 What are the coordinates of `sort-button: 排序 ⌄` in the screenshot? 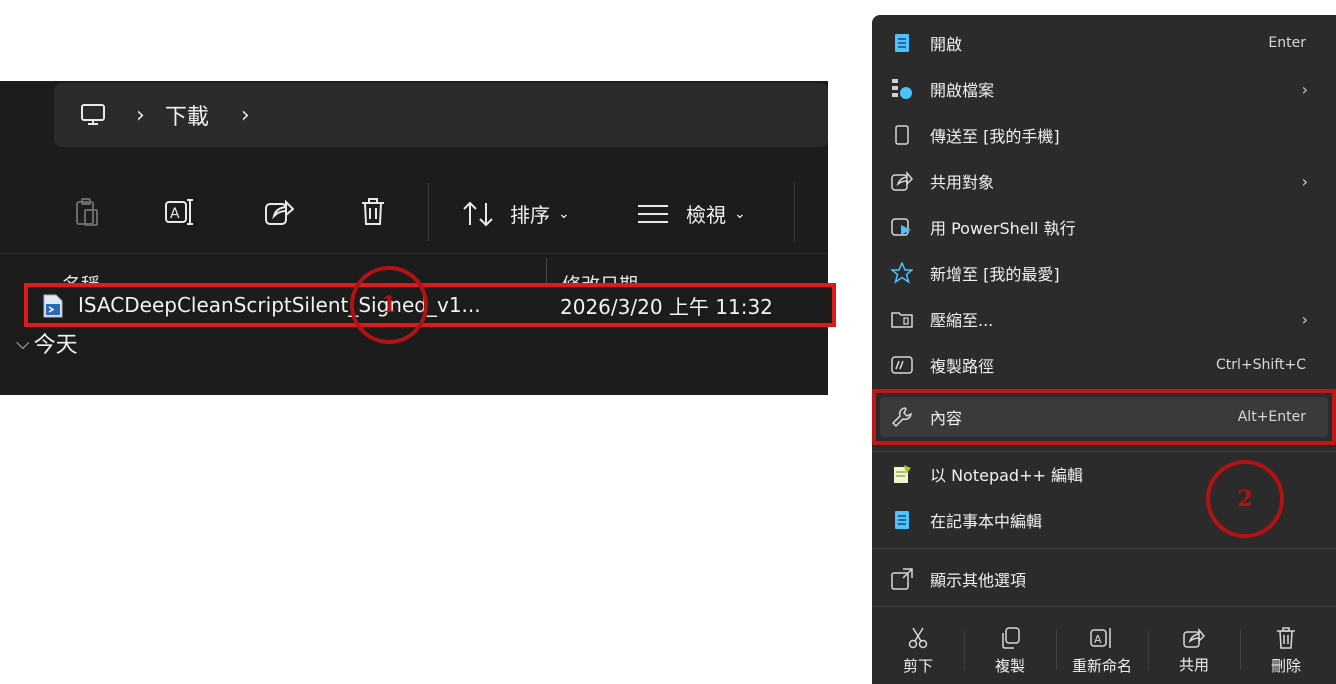 It's located at (515, 213).